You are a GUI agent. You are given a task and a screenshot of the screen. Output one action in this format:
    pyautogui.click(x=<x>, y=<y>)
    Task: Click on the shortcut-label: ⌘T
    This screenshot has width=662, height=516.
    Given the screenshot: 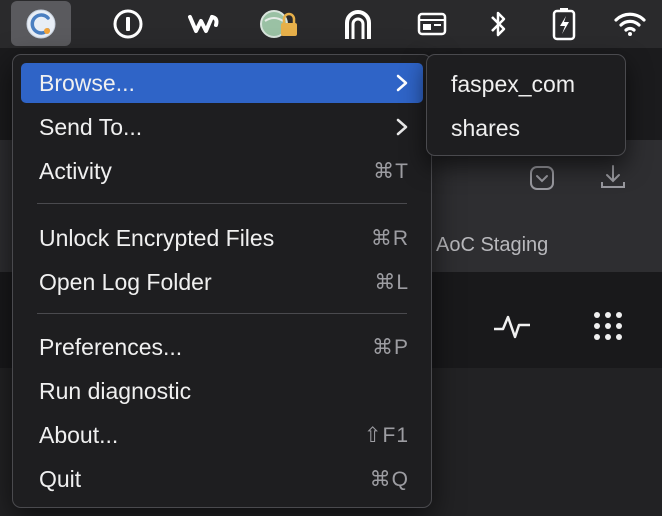 What is the action you would take?
    pyautogui.click(x=391, y=171)
    